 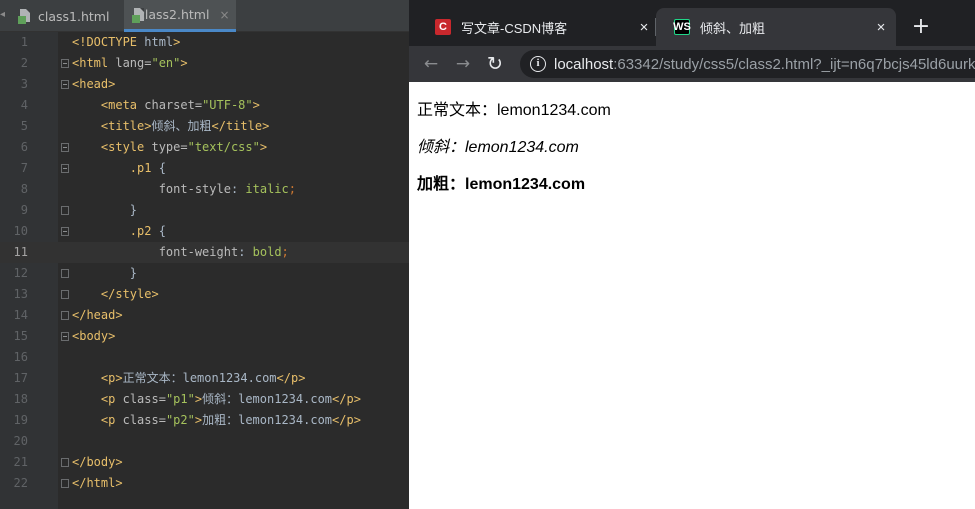 What do you see at coordinates (204, 231) in the screenshot?
I see `code-line: 10 .p2 {` at bounding box center [204, 231].